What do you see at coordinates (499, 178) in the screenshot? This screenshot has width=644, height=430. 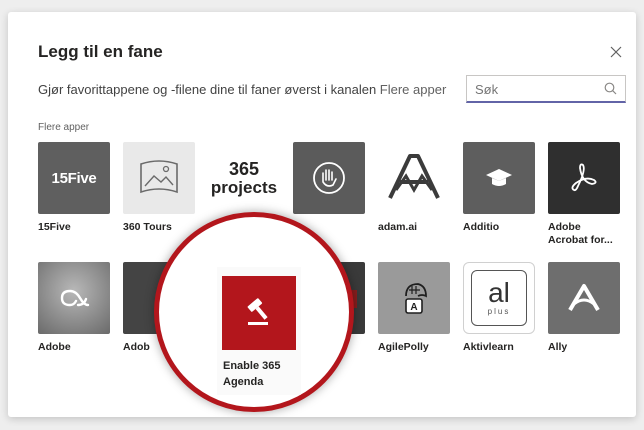 I see `graduation-cap-icon` at bounding box center [499, 178].